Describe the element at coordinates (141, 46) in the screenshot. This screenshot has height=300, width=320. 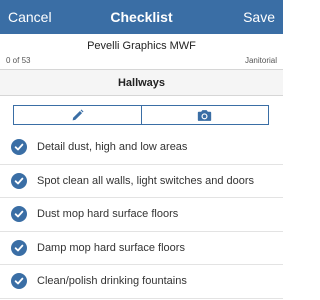
I see `location-name: Pevelli Graphics MWF` at that location.